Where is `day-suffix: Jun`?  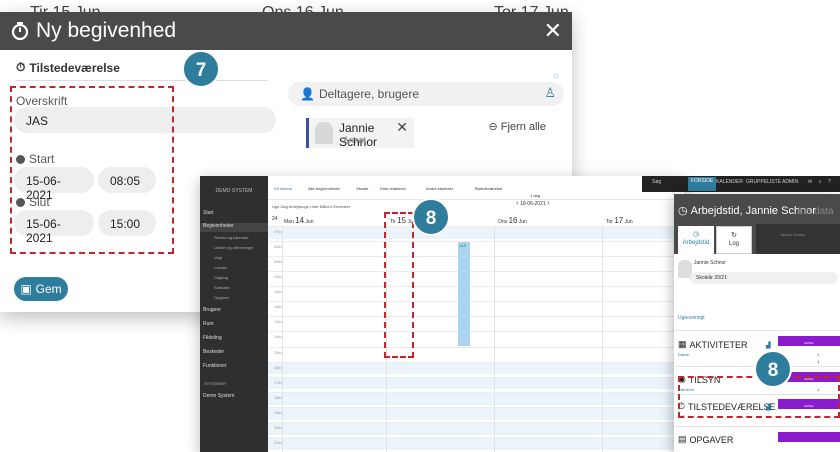 day-suffix: Jun is located at coordinates (522, 222).